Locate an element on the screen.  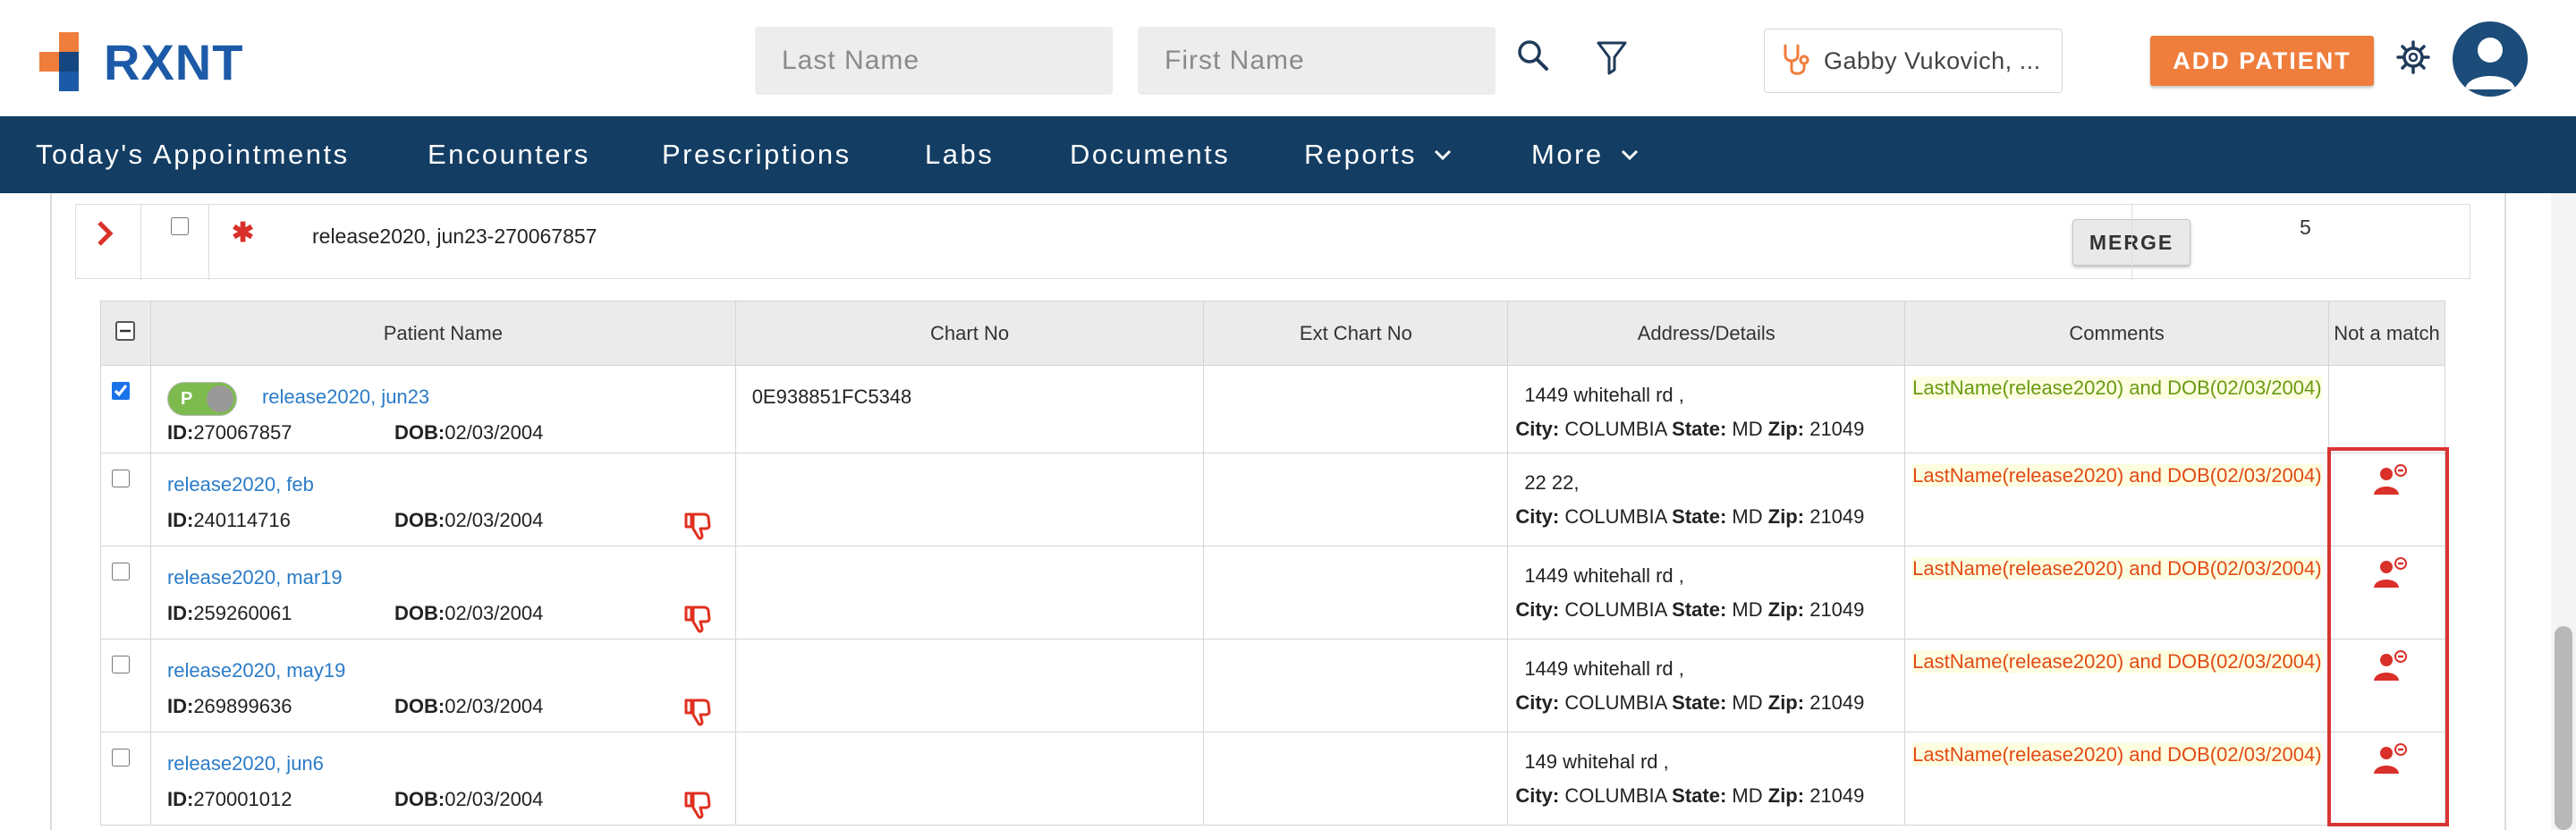
id-value: 240114716 is located at coordinates (242, 520).